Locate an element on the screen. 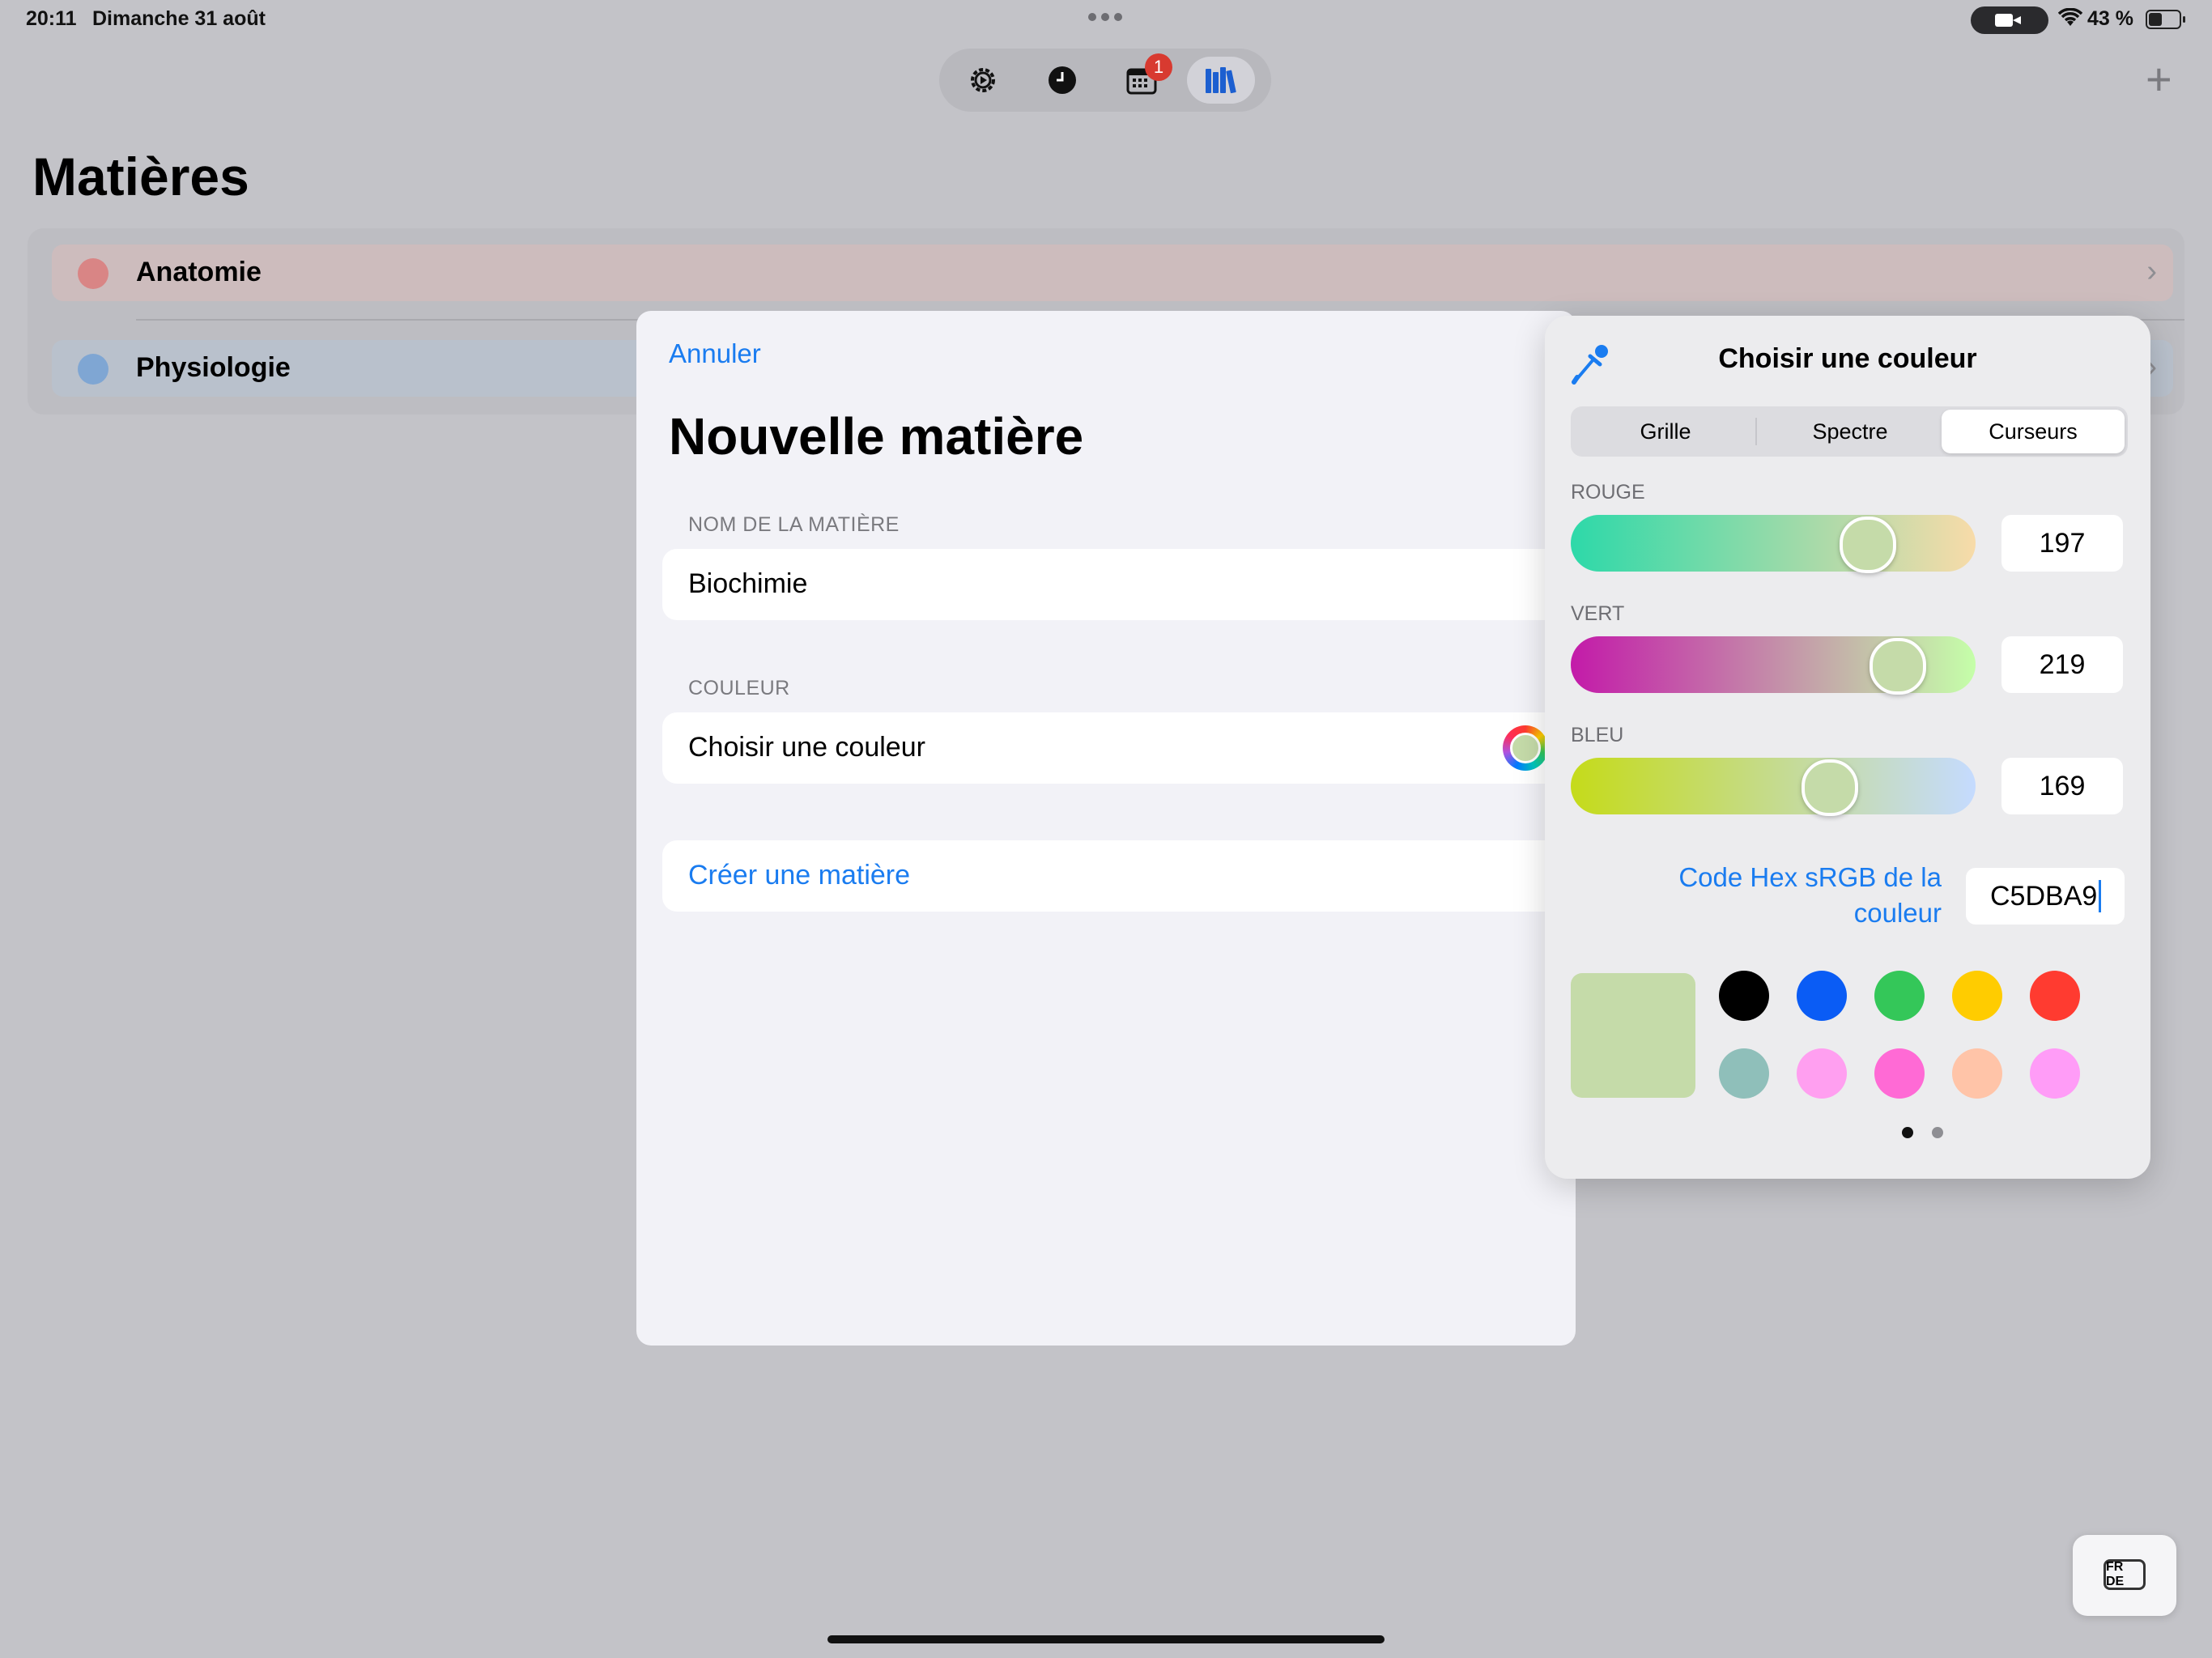 The width and height of the screenshot is (2212, 1658). name-section-label: NOM DE LA MATIÈRE is located at coordinates (794, 524).